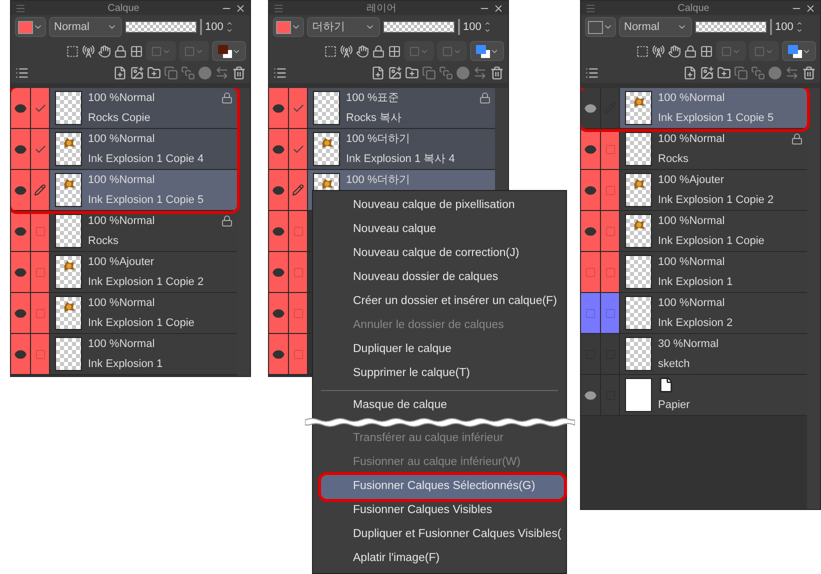 The height and width of the screenshot is (574, 821). I want to click on blend-mode-label: 100 %표준, so click(373, 98).